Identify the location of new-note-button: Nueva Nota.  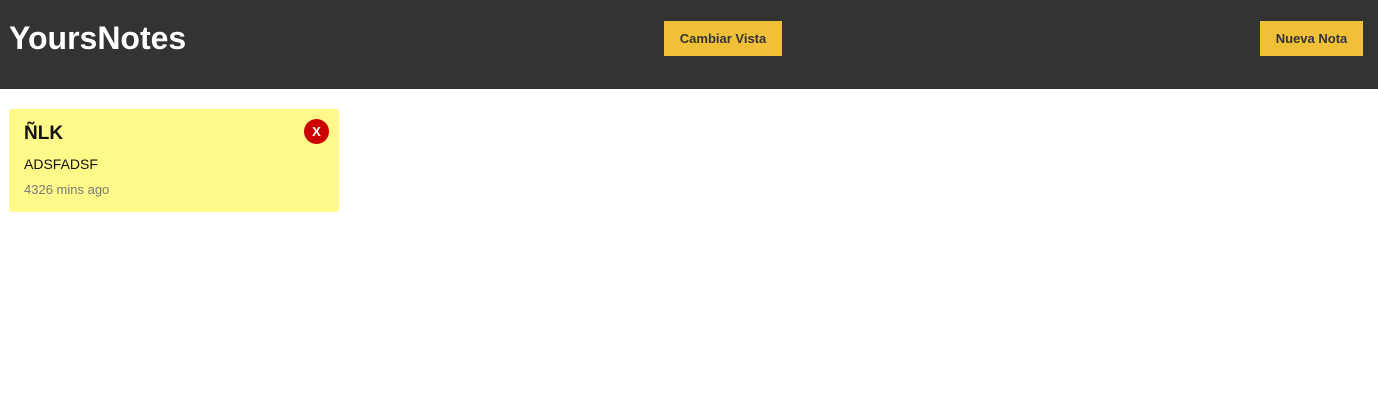
(1311, 38).